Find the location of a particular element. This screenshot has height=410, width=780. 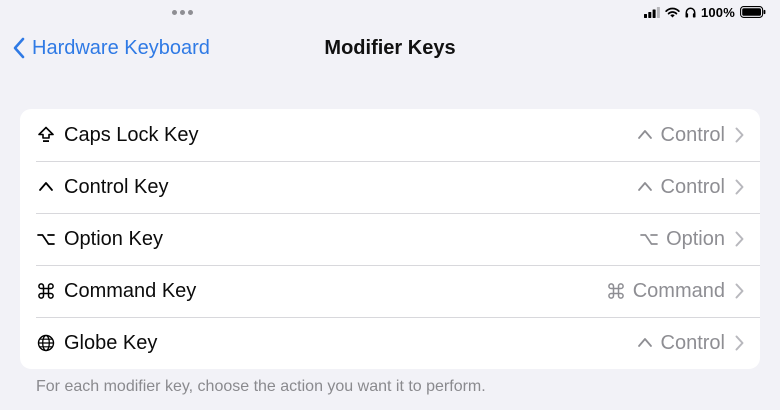

list-item-option-key: Option Key Option is located at coordinates (390, 239).